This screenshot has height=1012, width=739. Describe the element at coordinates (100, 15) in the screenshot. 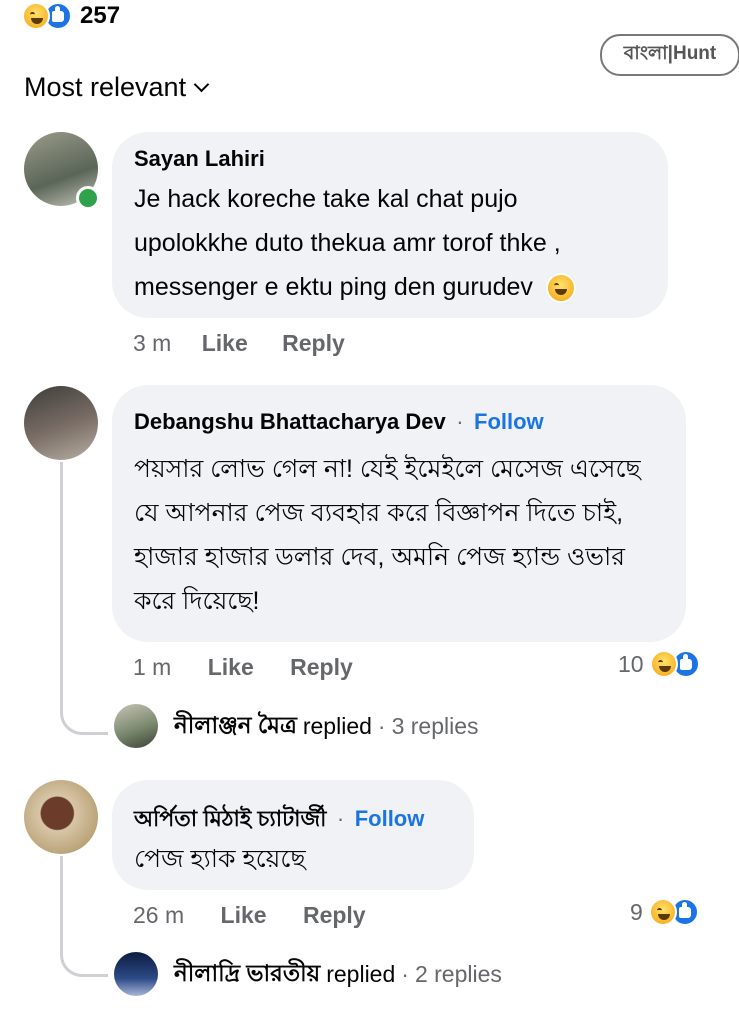

I see `reaction-count: 257` at that location.